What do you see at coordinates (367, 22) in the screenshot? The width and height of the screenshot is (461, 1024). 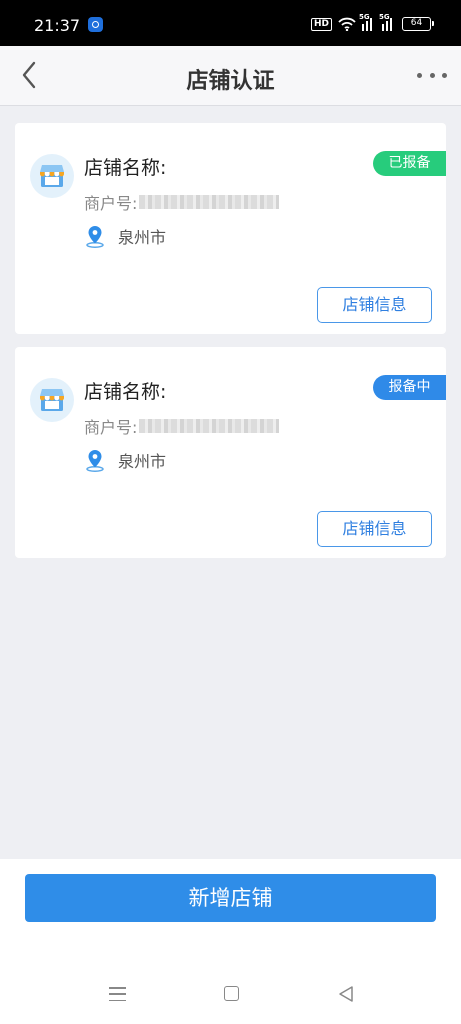 I see `signal-icon-1: 5G` at bounding box center [367, 22].